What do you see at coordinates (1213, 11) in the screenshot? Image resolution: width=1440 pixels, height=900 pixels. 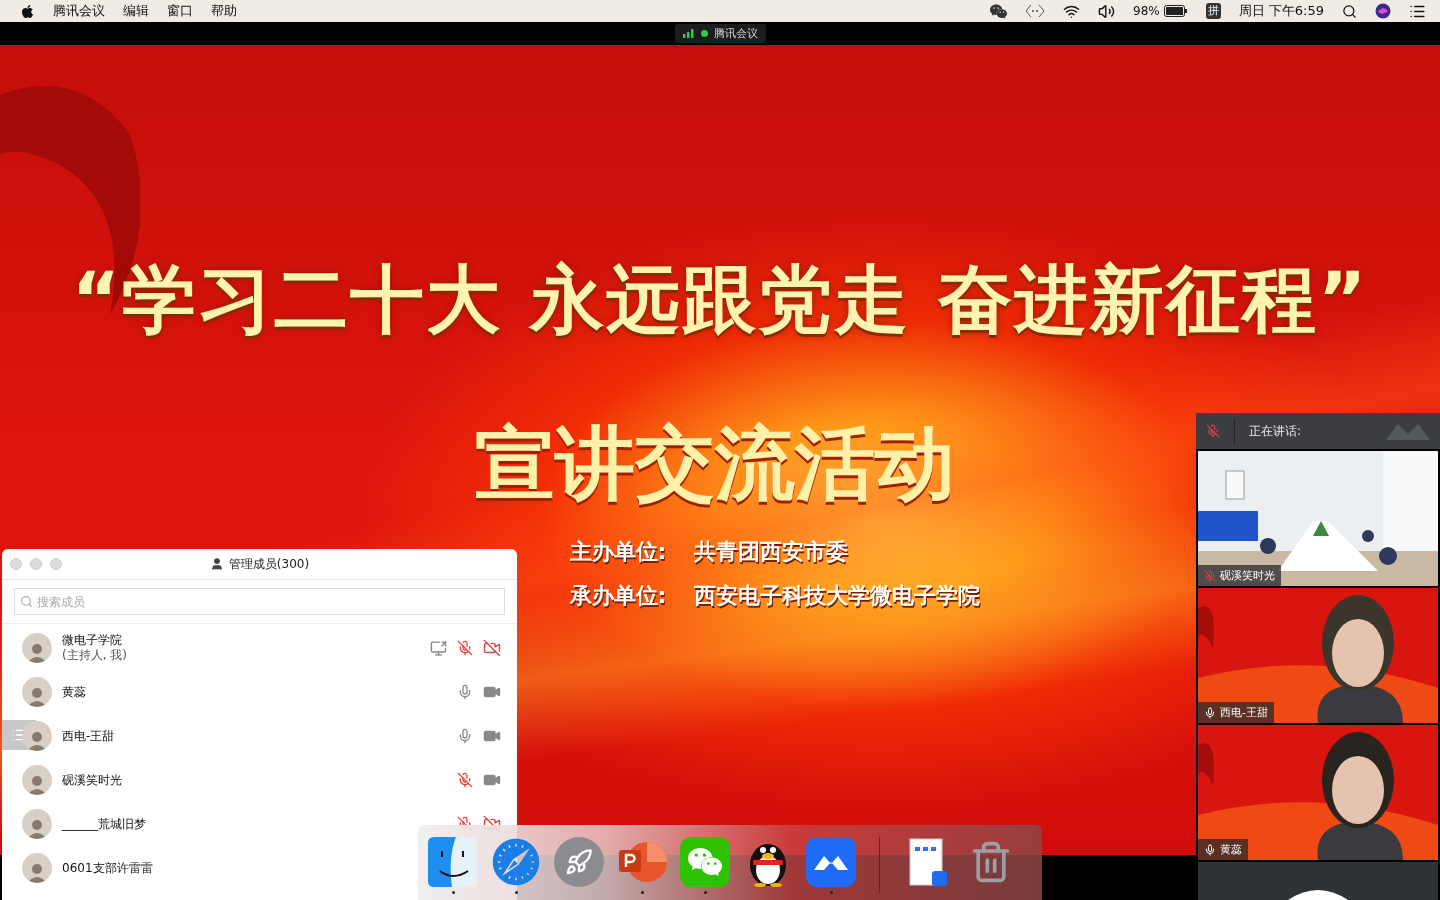 I see `input-method-indicator: 拼` at bounding box center [1213, 11].